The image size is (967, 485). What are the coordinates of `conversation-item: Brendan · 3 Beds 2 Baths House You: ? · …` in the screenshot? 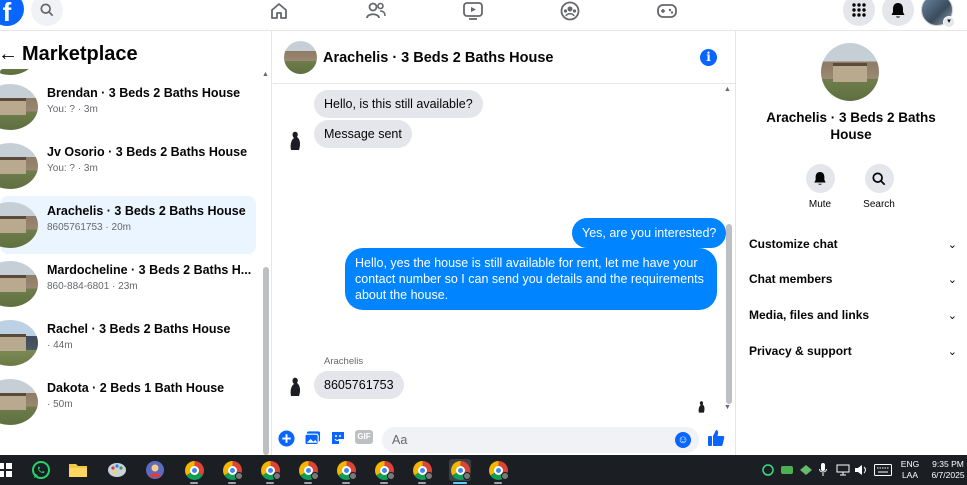 It's located at (128, 107).